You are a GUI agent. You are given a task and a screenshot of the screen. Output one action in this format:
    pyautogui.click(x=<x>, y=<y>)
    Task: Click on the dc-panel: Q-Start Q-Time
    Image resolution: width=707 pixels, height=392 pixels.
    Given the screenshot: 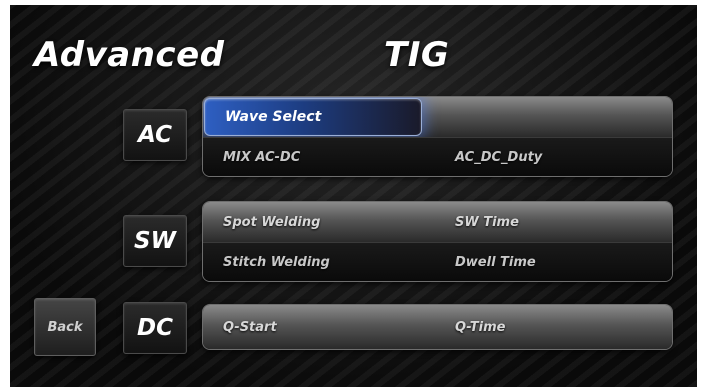 What is the action you would take?
    pyautogui.click(x=437, y=327)
    